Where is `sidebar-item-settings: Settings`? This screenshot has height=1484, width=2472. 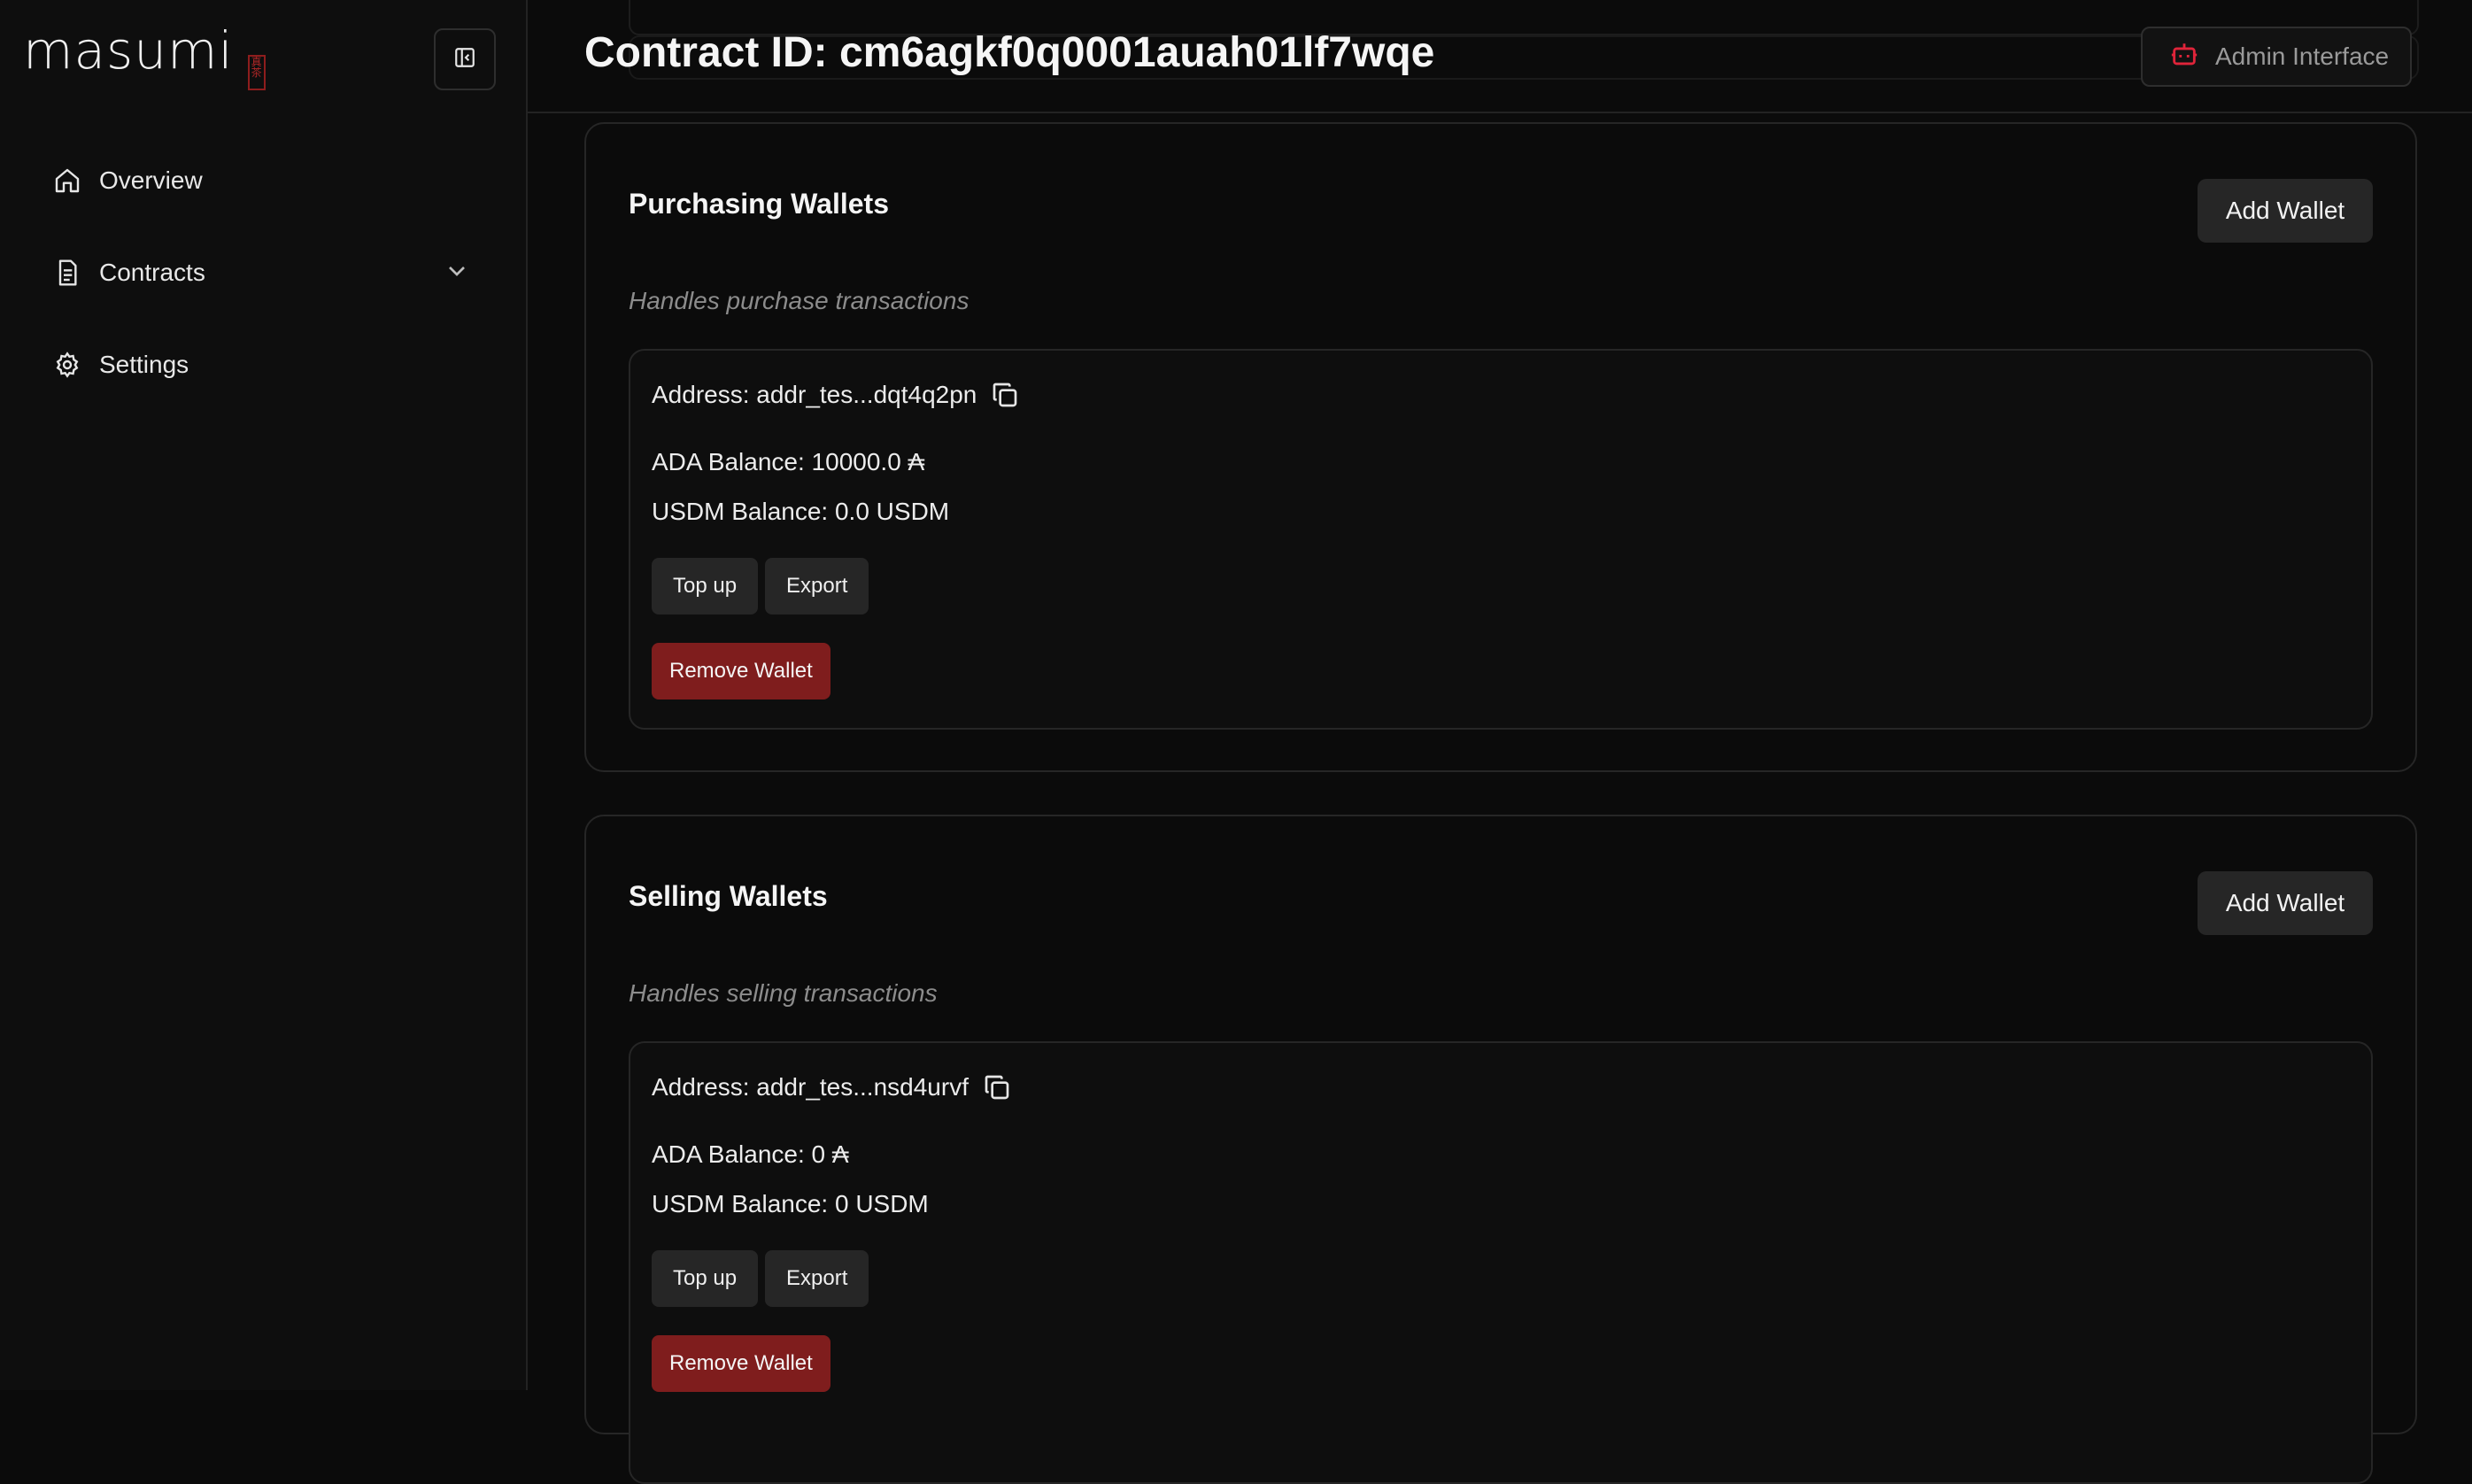
sidebar-item-settings: Settings is located at coordinates (261, 365).